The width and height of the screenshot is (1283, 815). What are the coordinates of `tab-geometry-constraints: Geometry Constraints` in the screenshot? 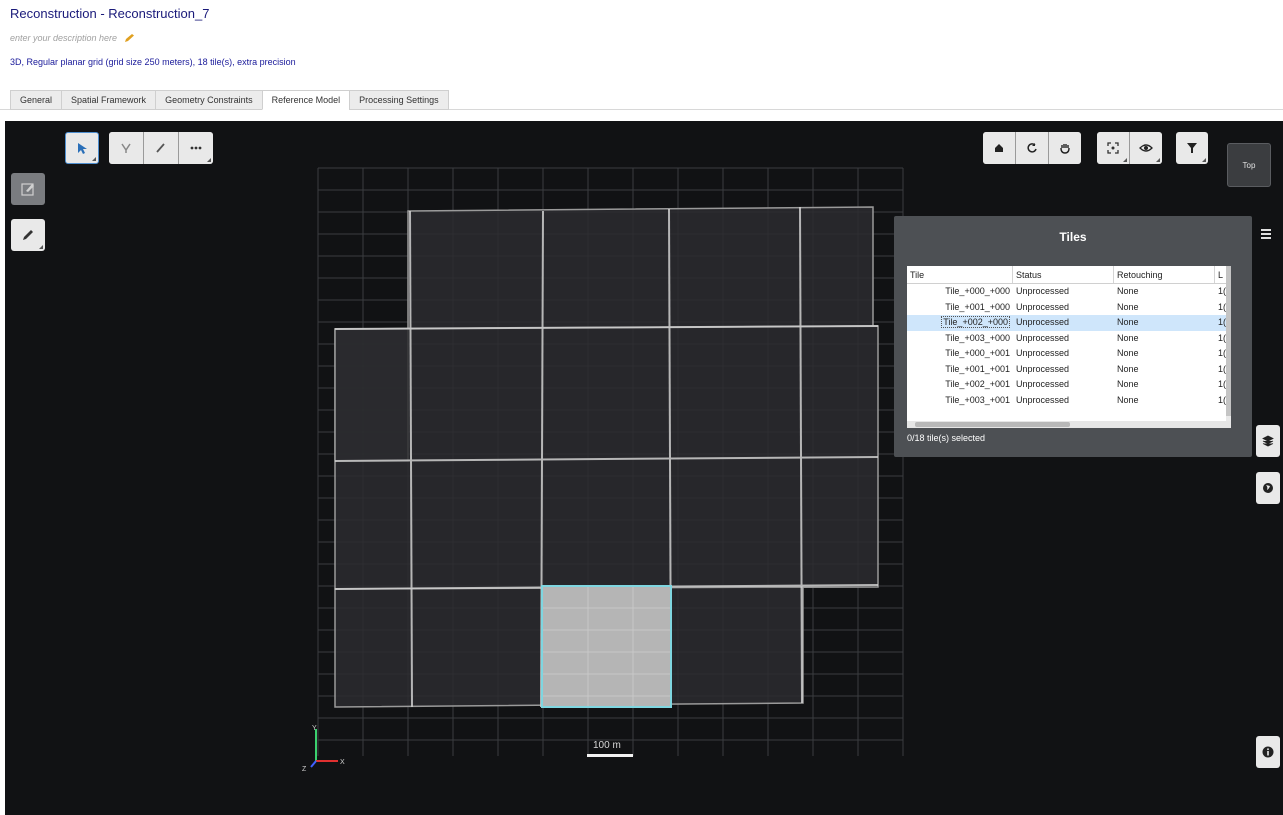 It's located at (208, 100).